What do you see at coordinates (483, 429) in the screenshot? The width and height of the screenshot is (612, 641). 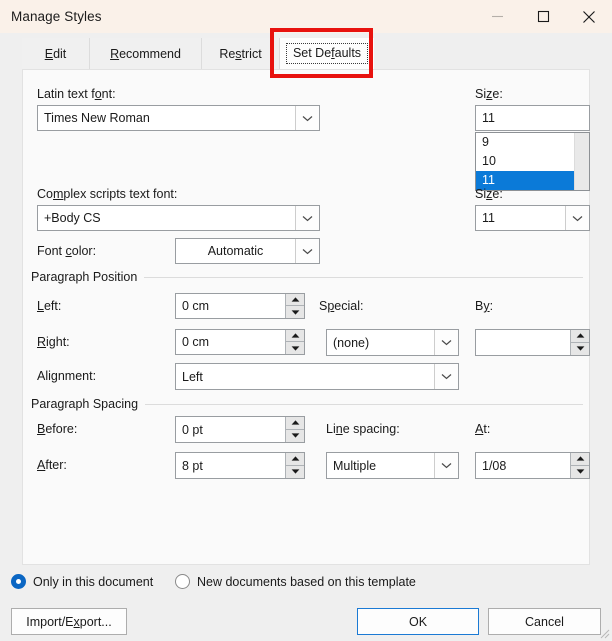 I see `at-label: At:` at bounding box center [483, 429].